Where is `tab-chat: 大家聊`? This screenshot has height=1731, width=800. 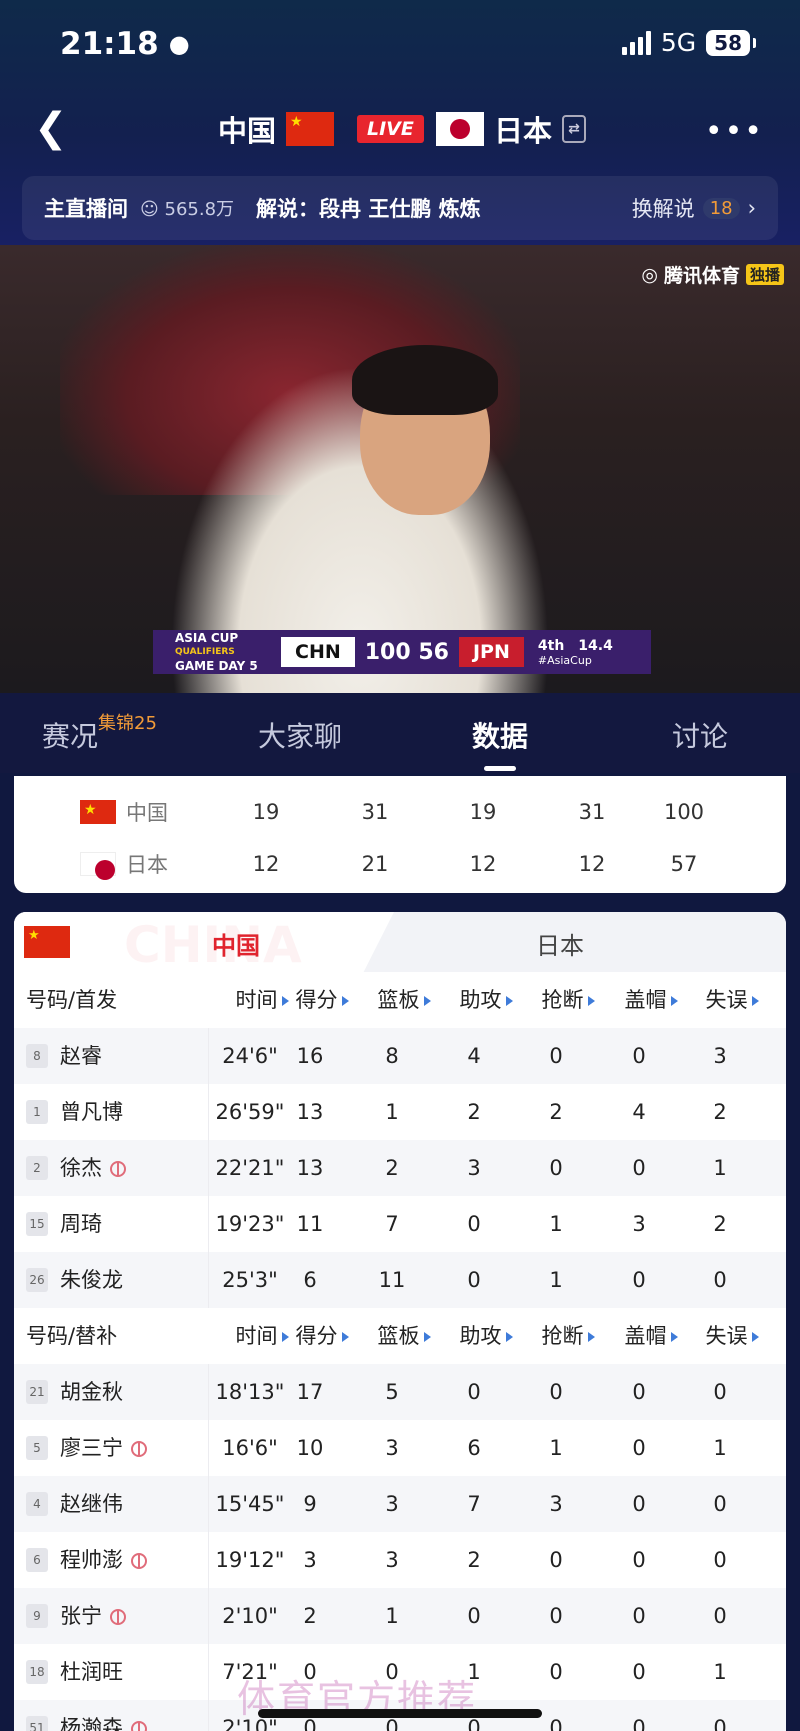
tab-chat: 大家聊 is located at coordinates (300, 735).